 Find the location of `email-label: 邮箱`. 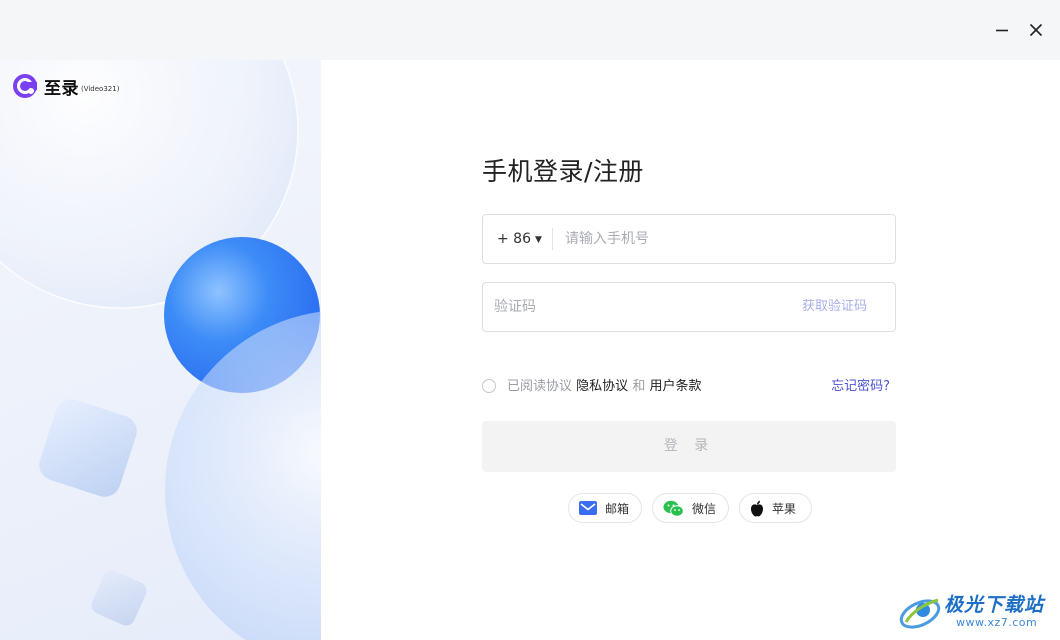

email-label: 邮箱 is located at coordinates (617, 508).